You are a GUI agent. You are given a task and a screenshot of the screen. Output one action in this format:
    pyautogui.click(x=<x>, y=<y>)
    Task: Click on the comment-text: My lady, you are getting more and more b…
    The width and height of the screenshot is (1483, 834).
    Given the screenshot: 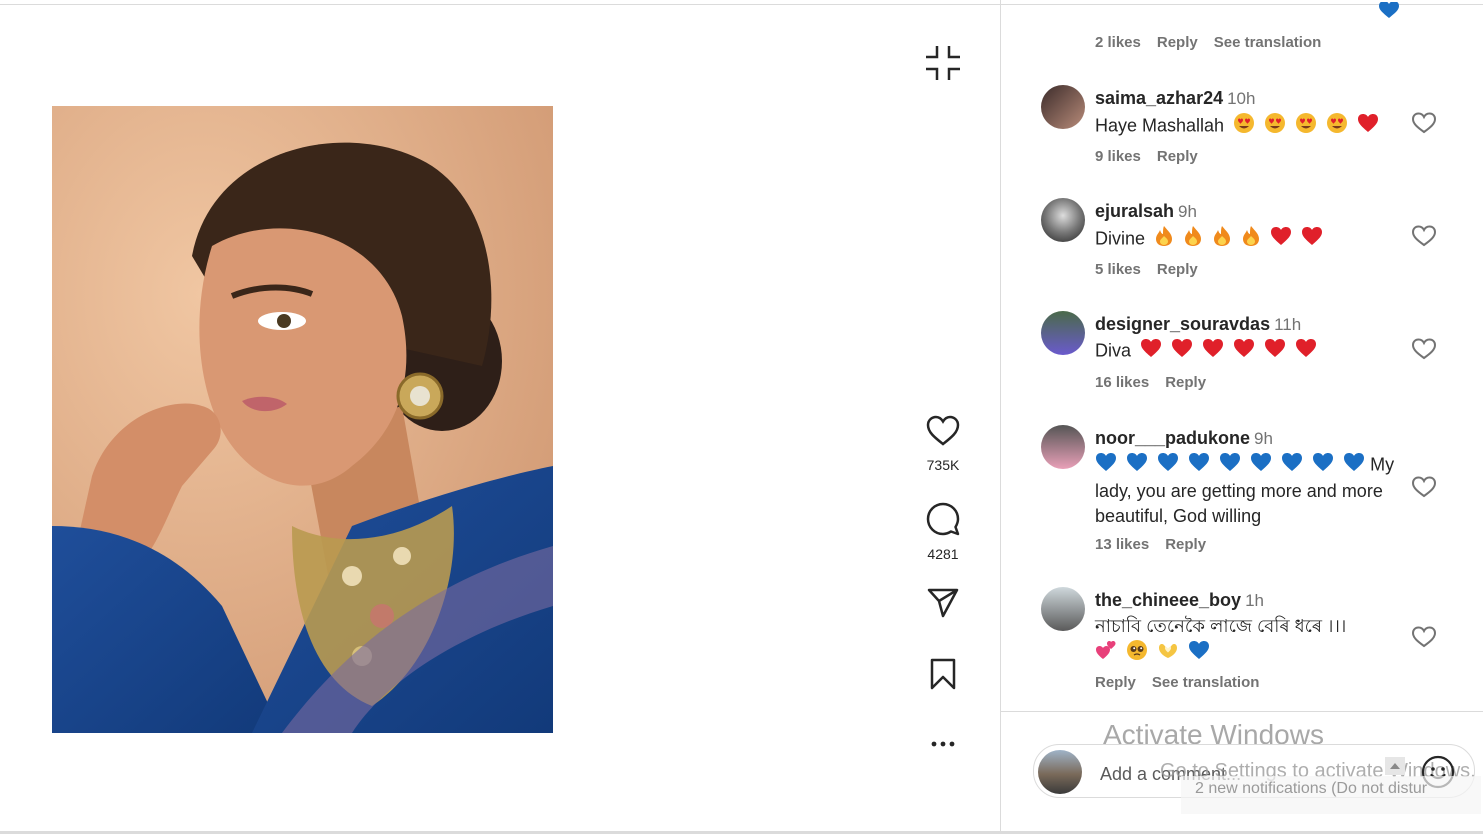 What is the action you would take?
    pyautogui.click(x=1250, y=490)
    